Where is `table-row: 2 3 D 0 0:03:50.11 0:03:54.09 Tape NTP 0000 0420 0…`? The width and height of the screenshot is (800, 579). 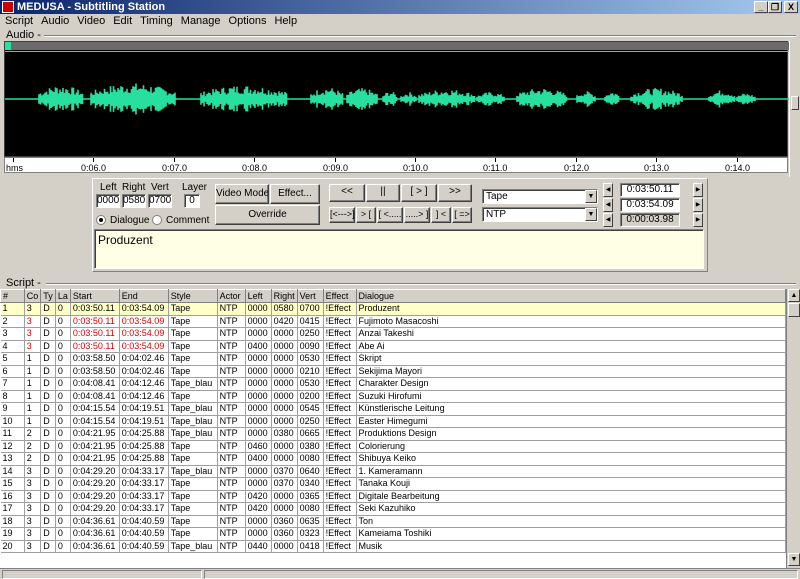 table-row: 2 3 D 0 0:03:50.11 0:03:54.09 Tape NTP 0000 0420 0… is located at coordinates (393, 321).